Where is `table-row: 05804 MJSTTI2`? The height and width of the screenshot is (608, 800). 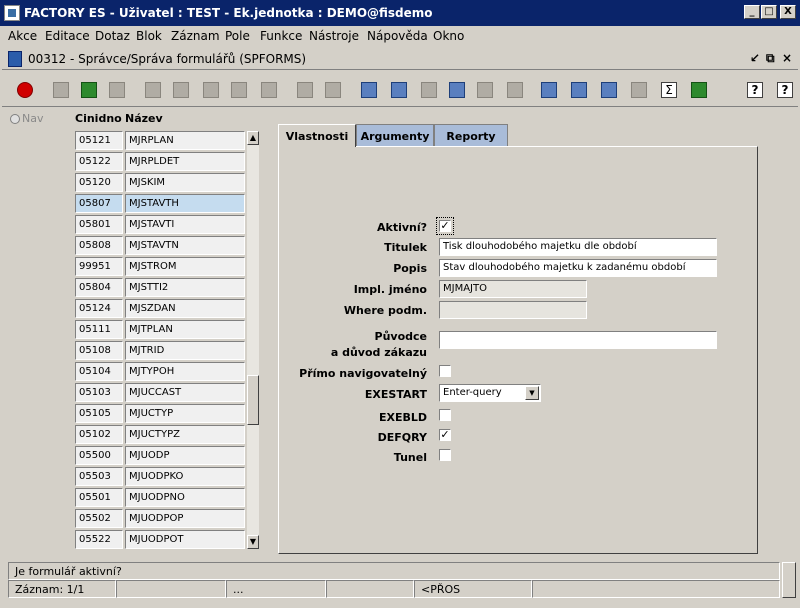 table-row: 05804 MJSTTI2 is located at coordinates (160, 288).